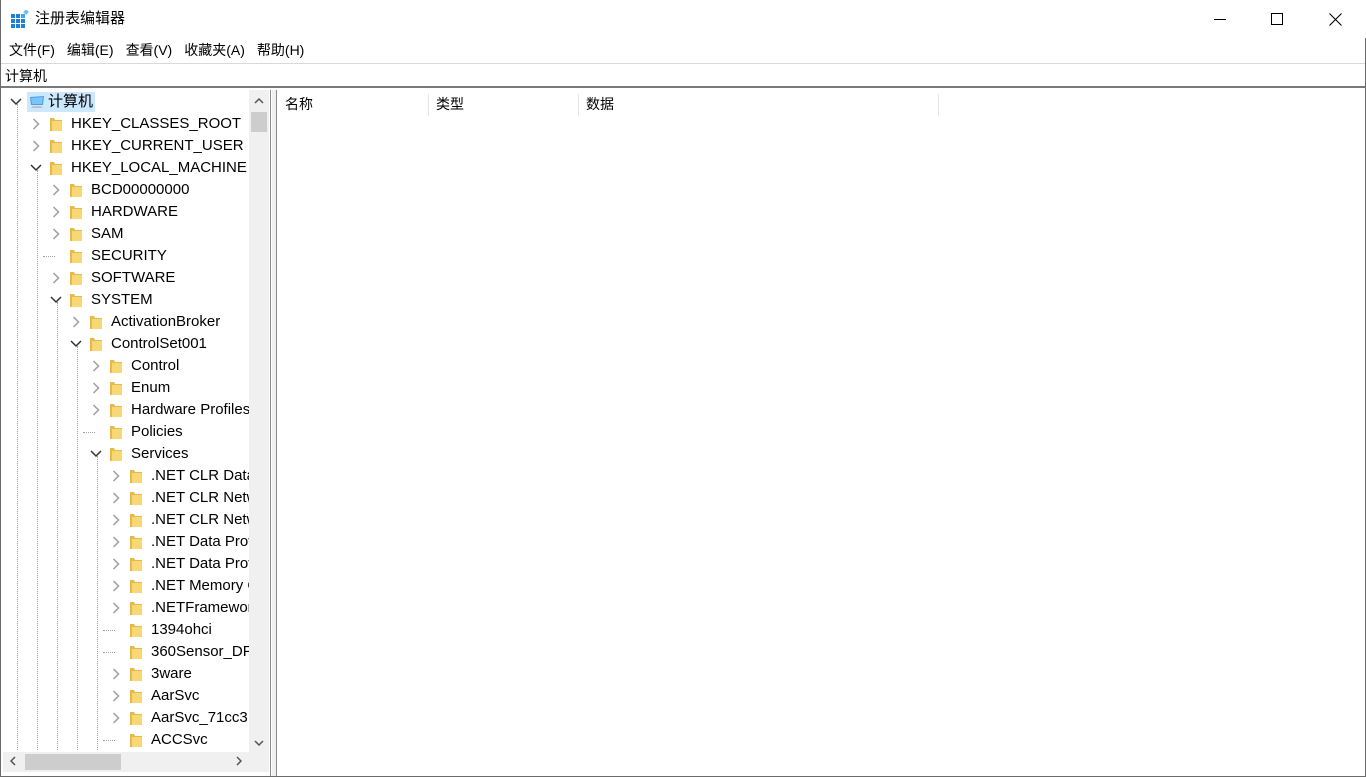 This screenshot has width=1366, height=777. I want to click on address-path: 计算机, so click(26, 76).